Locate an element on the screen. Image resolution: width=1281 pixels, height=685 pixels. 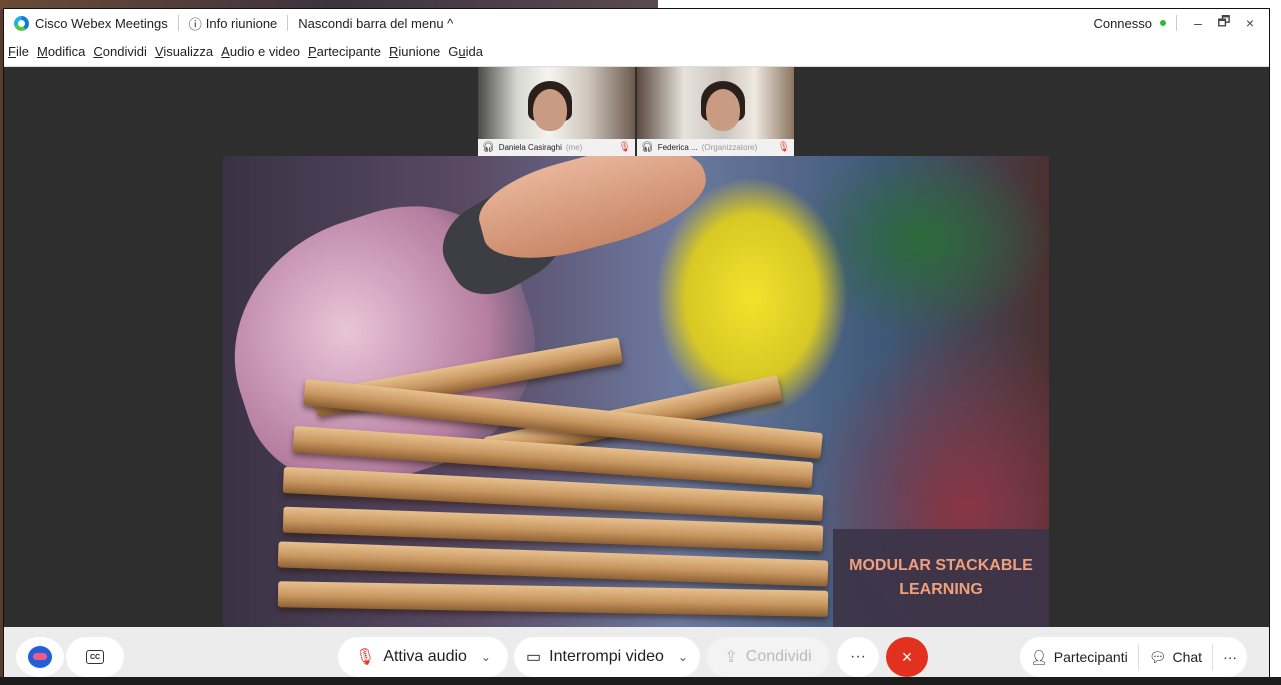
participants-label: Partecipanti is located at coordinates (1090, 657).